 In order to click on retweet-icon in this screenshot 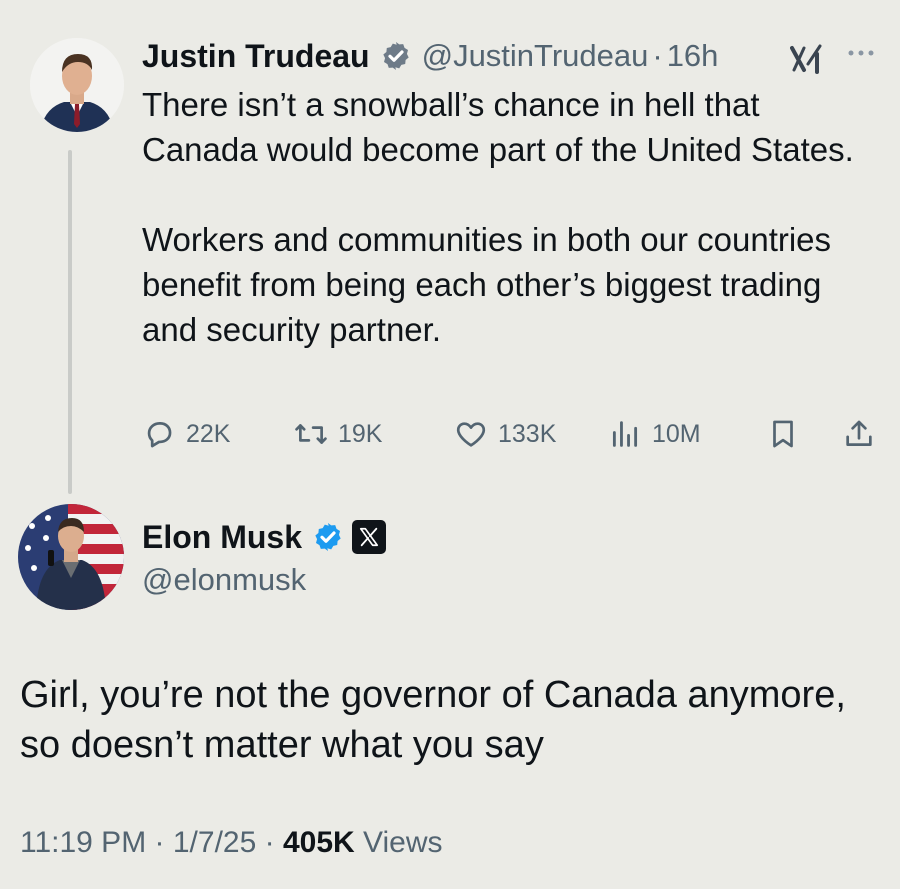, I will do `click(311, 434)`.